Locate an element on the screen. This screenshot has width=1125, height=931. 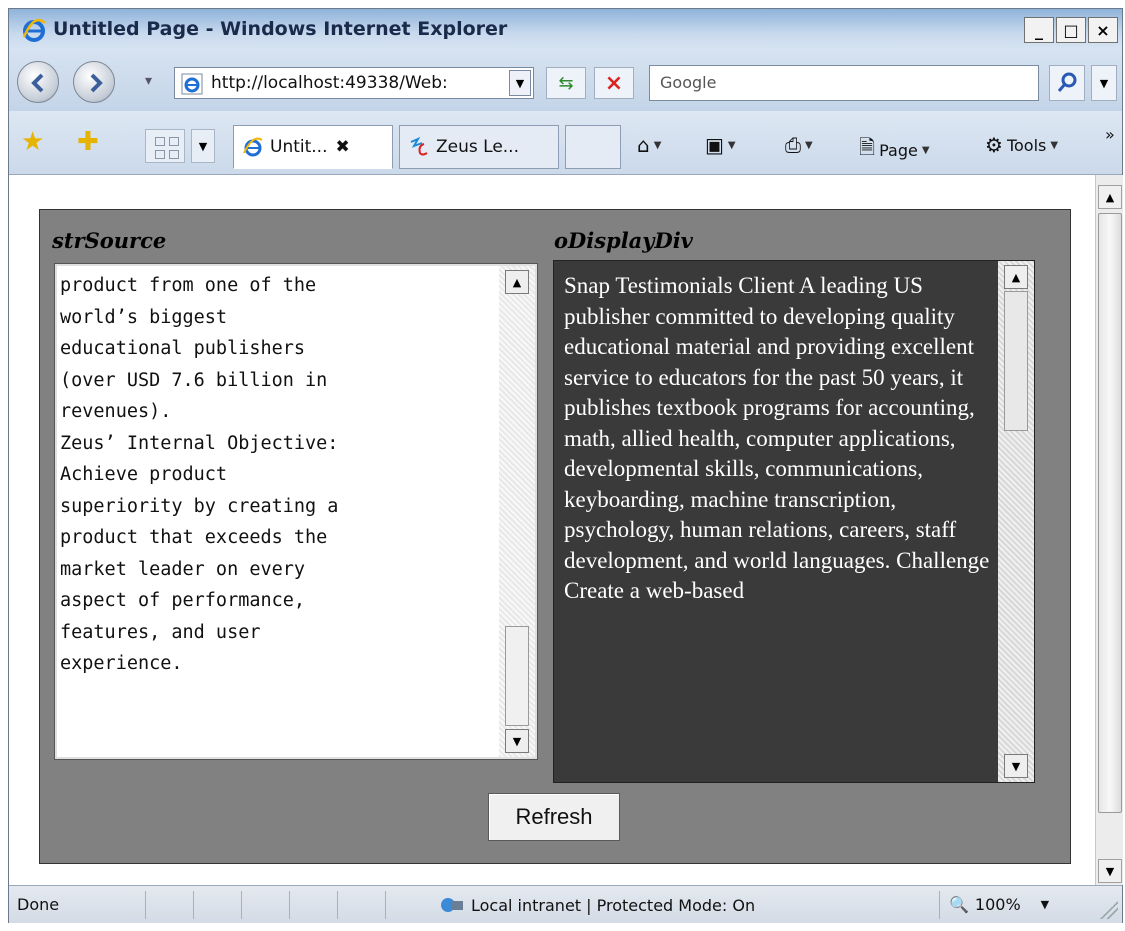
address-field: http://localhost:49338/Web: ▼ is located at coordinates (354, 83).